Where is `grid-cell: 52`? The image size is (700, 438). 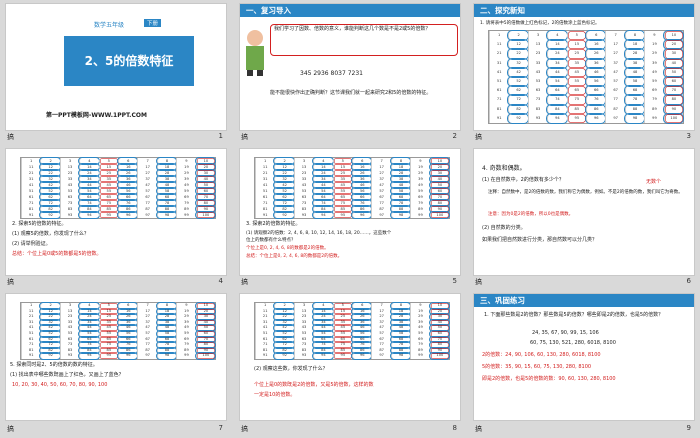 grid-cell: 52 is located at coordinates (284, 334).